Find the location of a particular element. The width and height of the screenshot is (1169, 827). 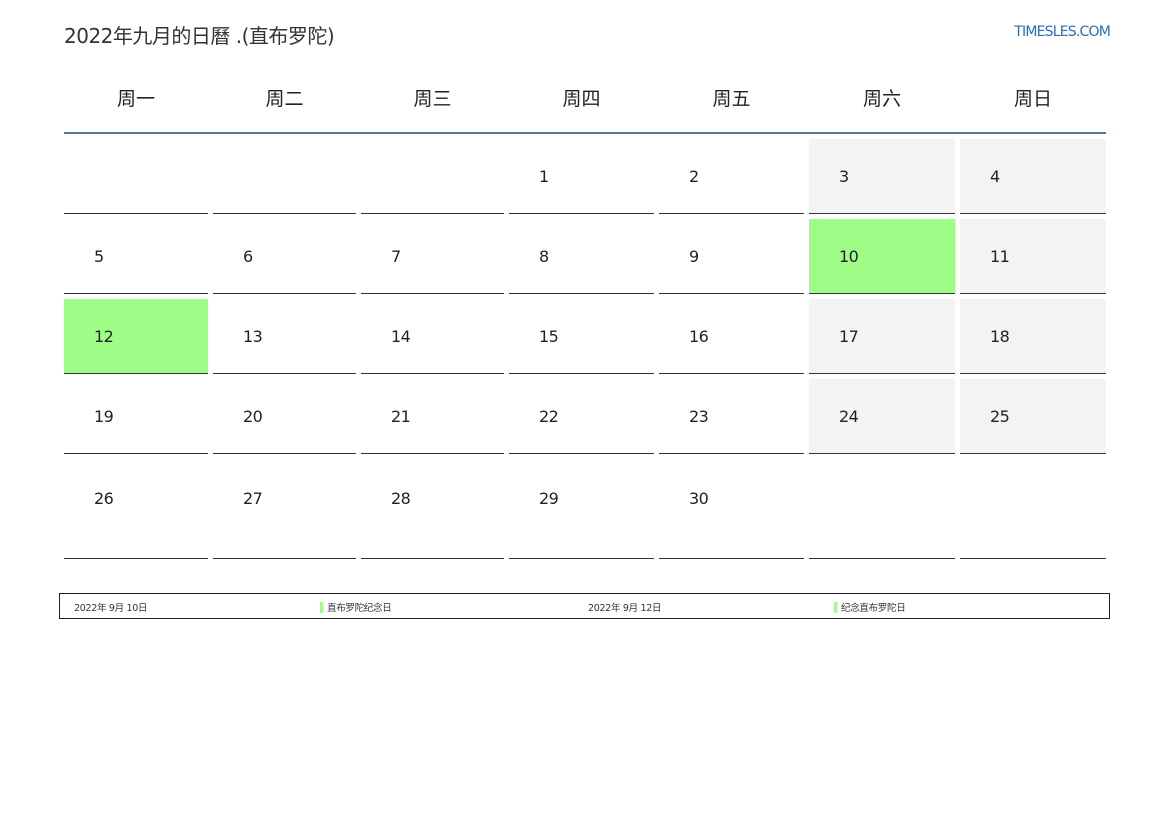

legend-holiday: 纪念直布罗陀日 is located at coordinates (870, 607).